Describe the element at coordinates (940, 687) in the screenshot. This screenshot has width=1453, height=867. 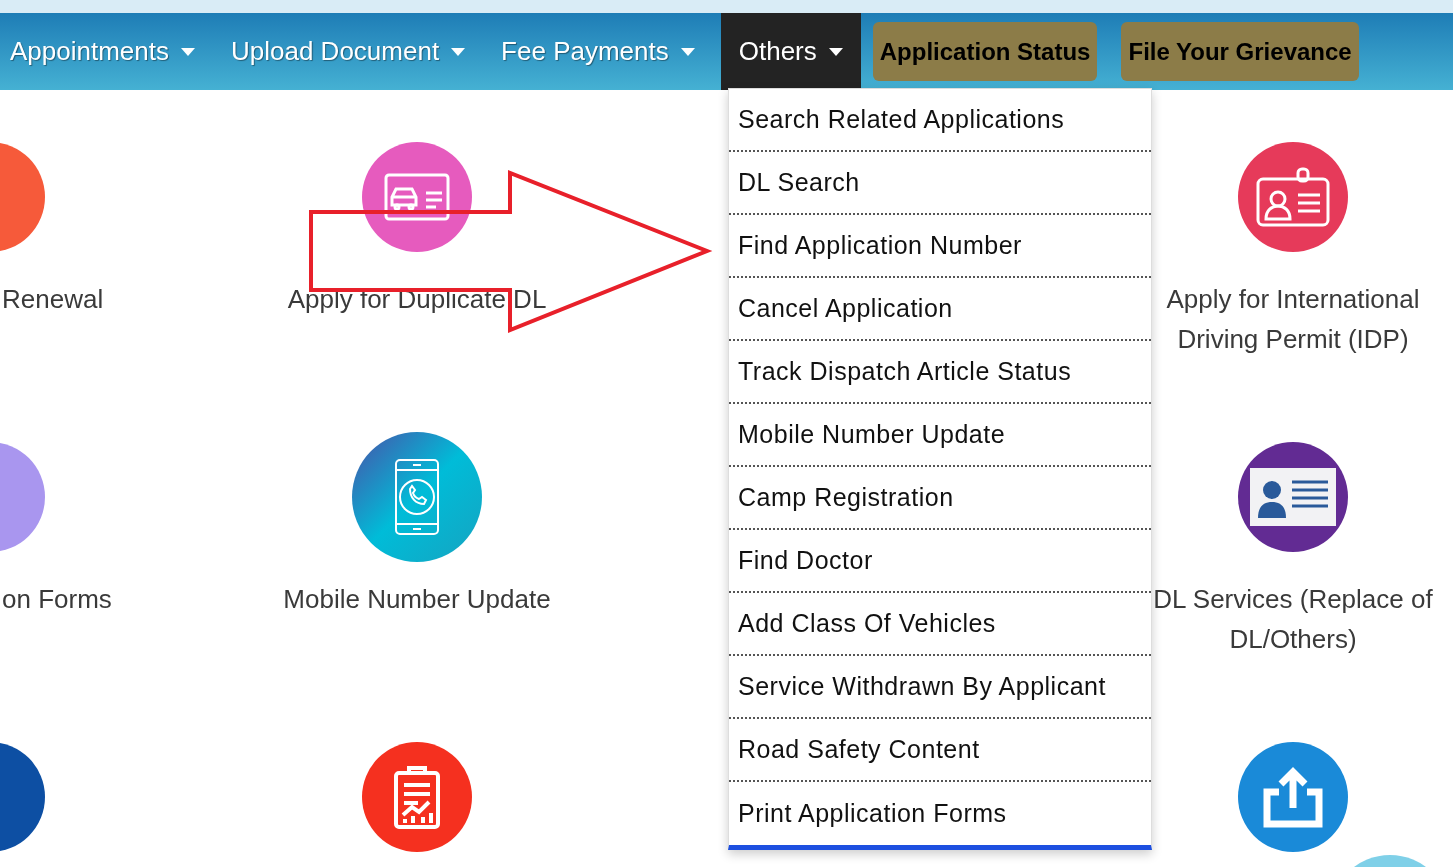
I see `dropdown-item: Service Withdrawn By Applicant` at that location.